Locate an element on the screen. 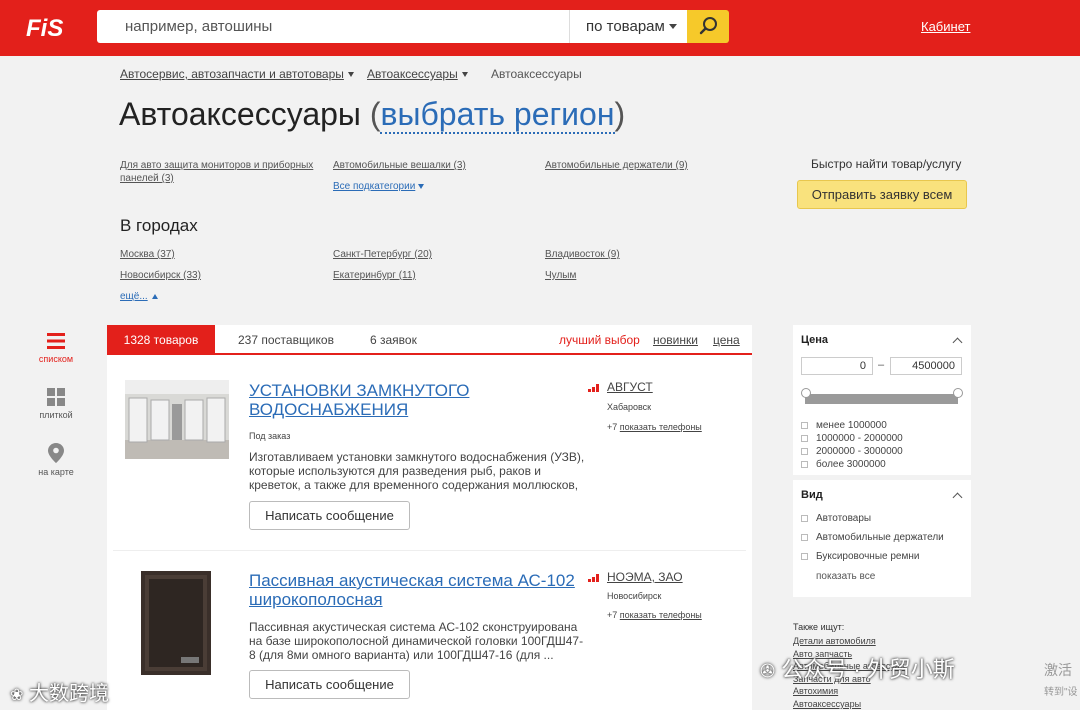 This screenshot has height=710, width=1080. show-all-link: показать все is located at coordinates (845, 576).